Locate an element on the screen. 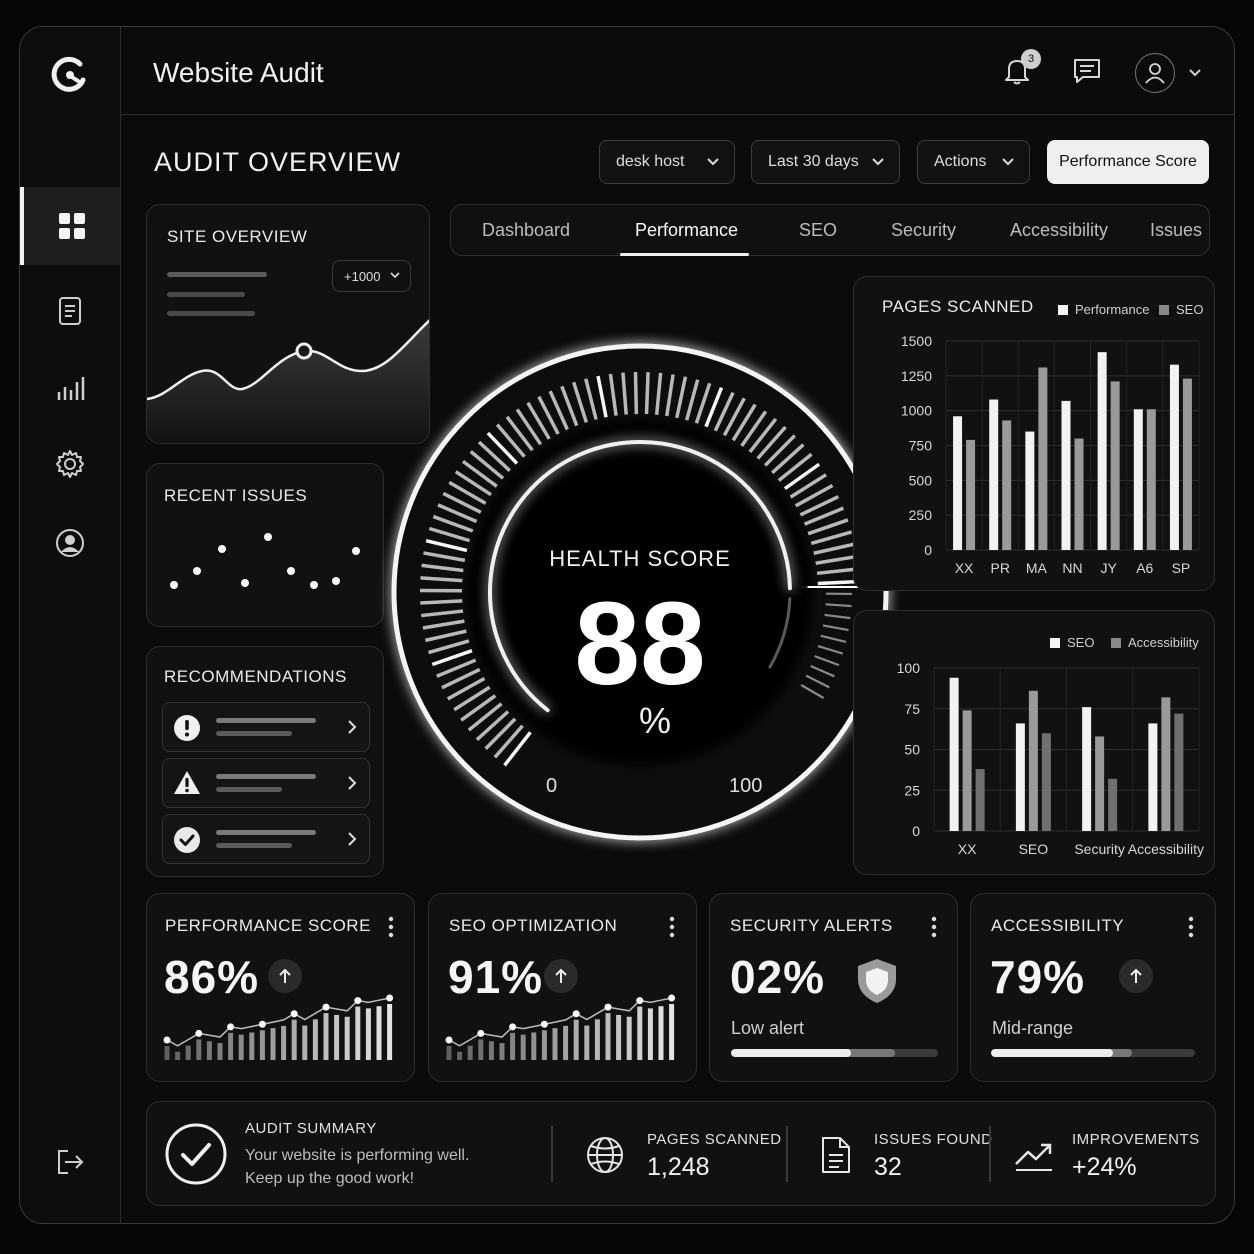  logo-icon is located at coordinates (70, 75).